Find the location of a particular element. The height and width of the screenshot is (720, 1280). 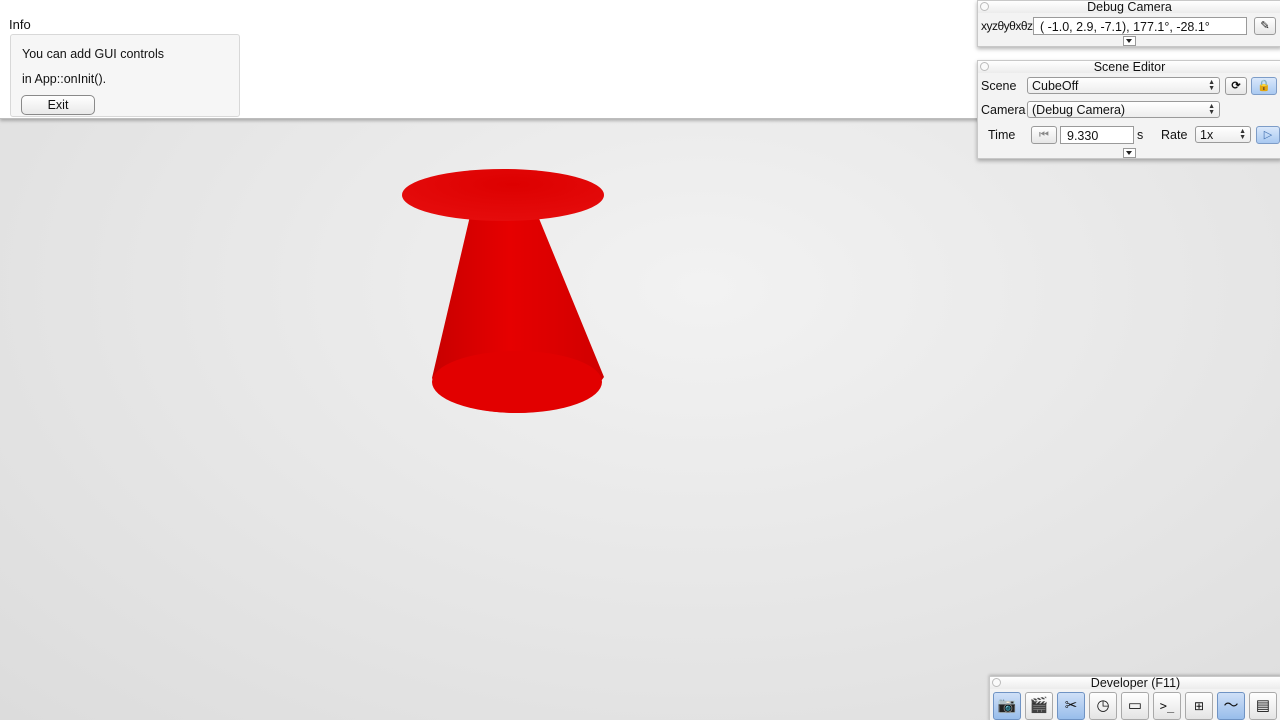

rewind-icon: ⏮ is located at coordinates (1044, 135).